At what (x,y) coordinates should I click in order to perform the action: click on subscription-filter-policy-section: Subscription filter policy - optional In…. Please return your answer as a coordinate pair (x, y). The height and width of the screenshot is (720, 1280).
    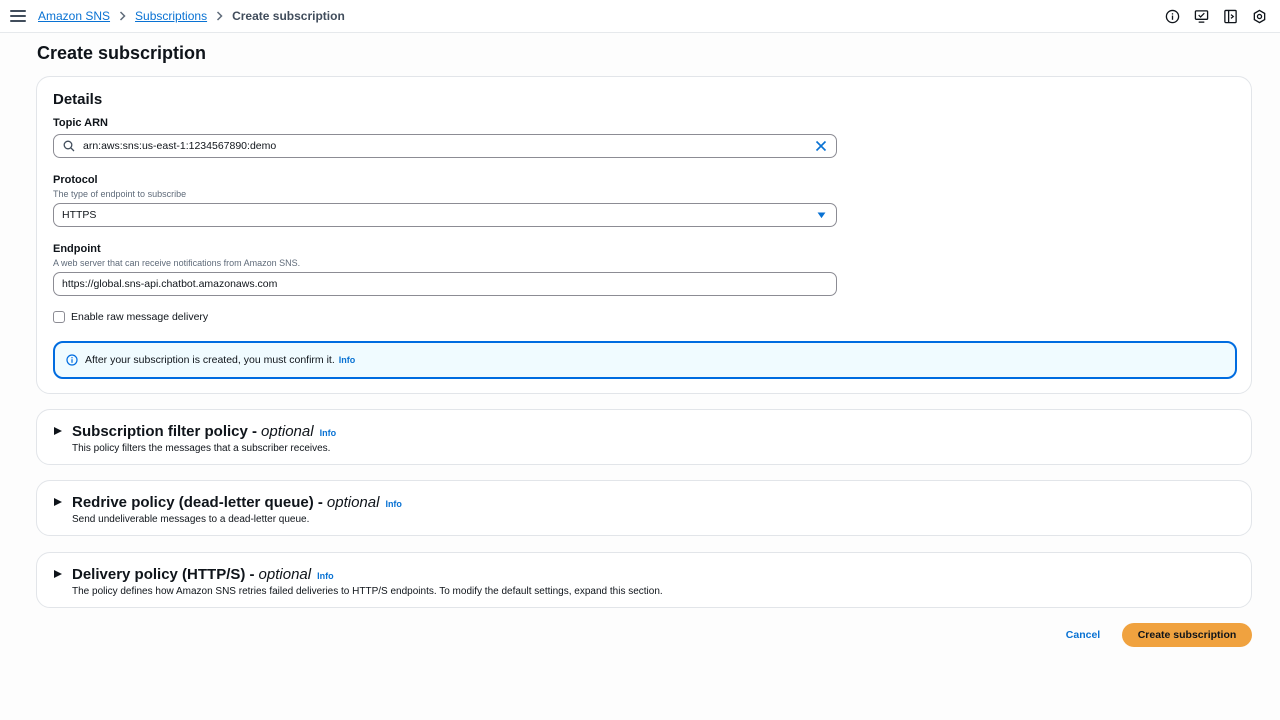
    Looking at the image, I should click on (644, 437).